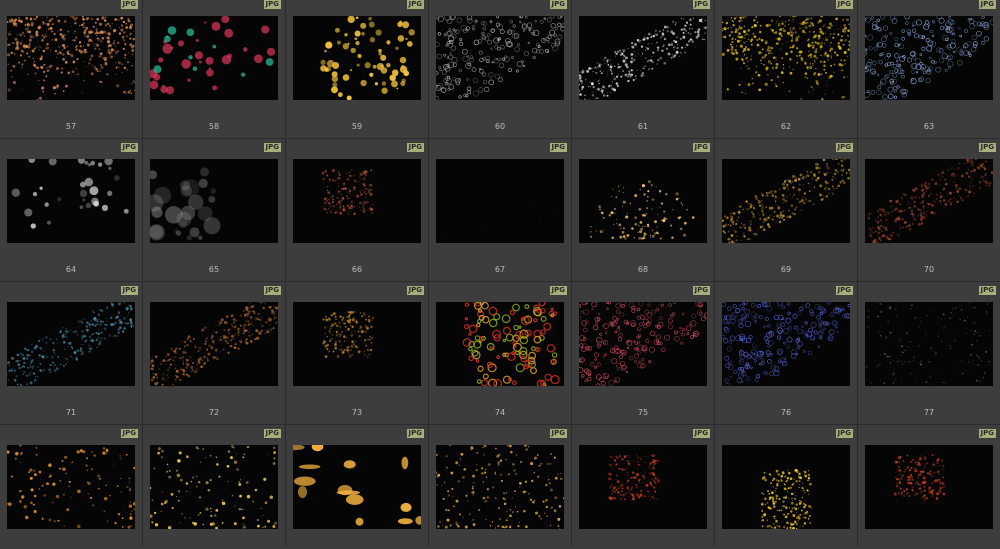 The width and height of the screenshot is (1000, 549). What do you see at coordinates (71, 269) in the screenshot?
I see `thumbnail-number: 64` at bounding box center [71, 269].